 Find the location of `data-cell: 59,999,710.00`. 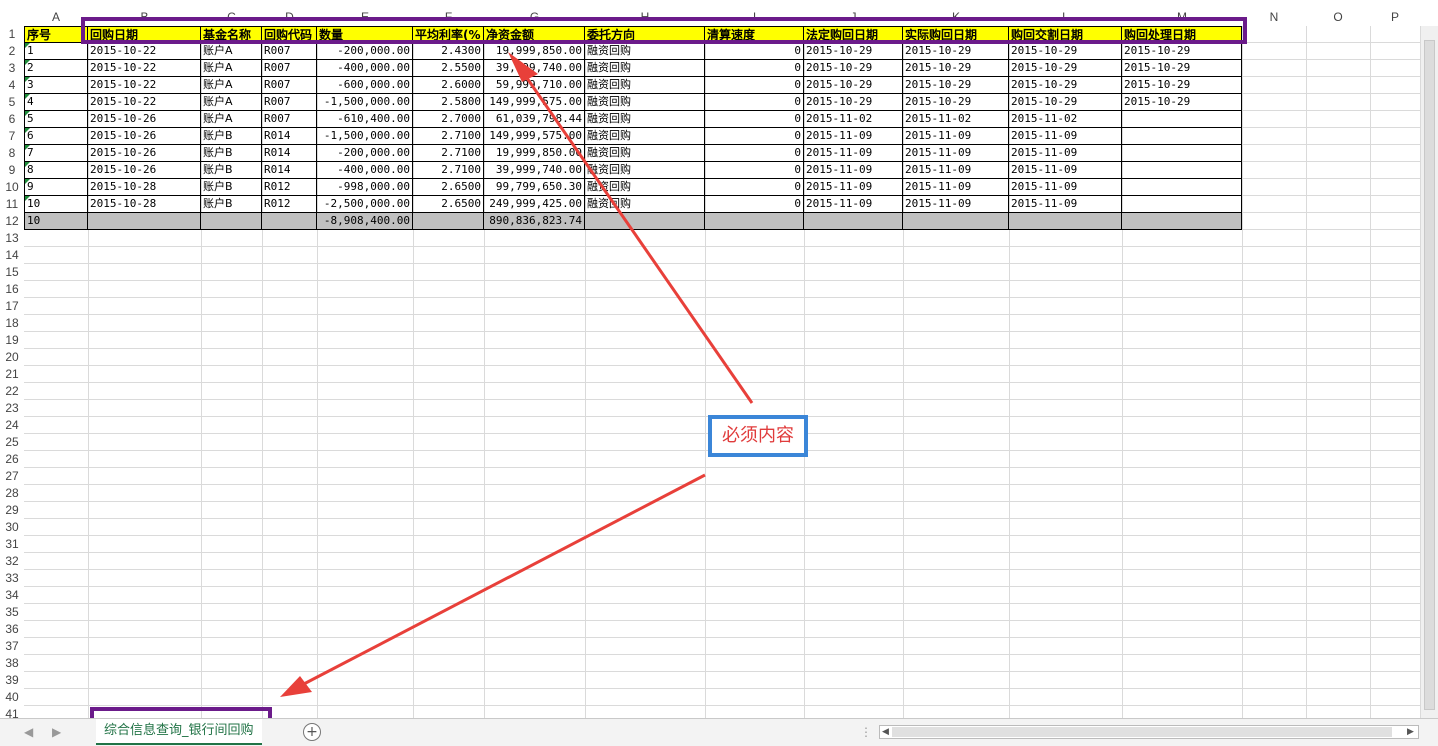

data-cell: 59,999,710.00 is located at coordinates (534, 85).